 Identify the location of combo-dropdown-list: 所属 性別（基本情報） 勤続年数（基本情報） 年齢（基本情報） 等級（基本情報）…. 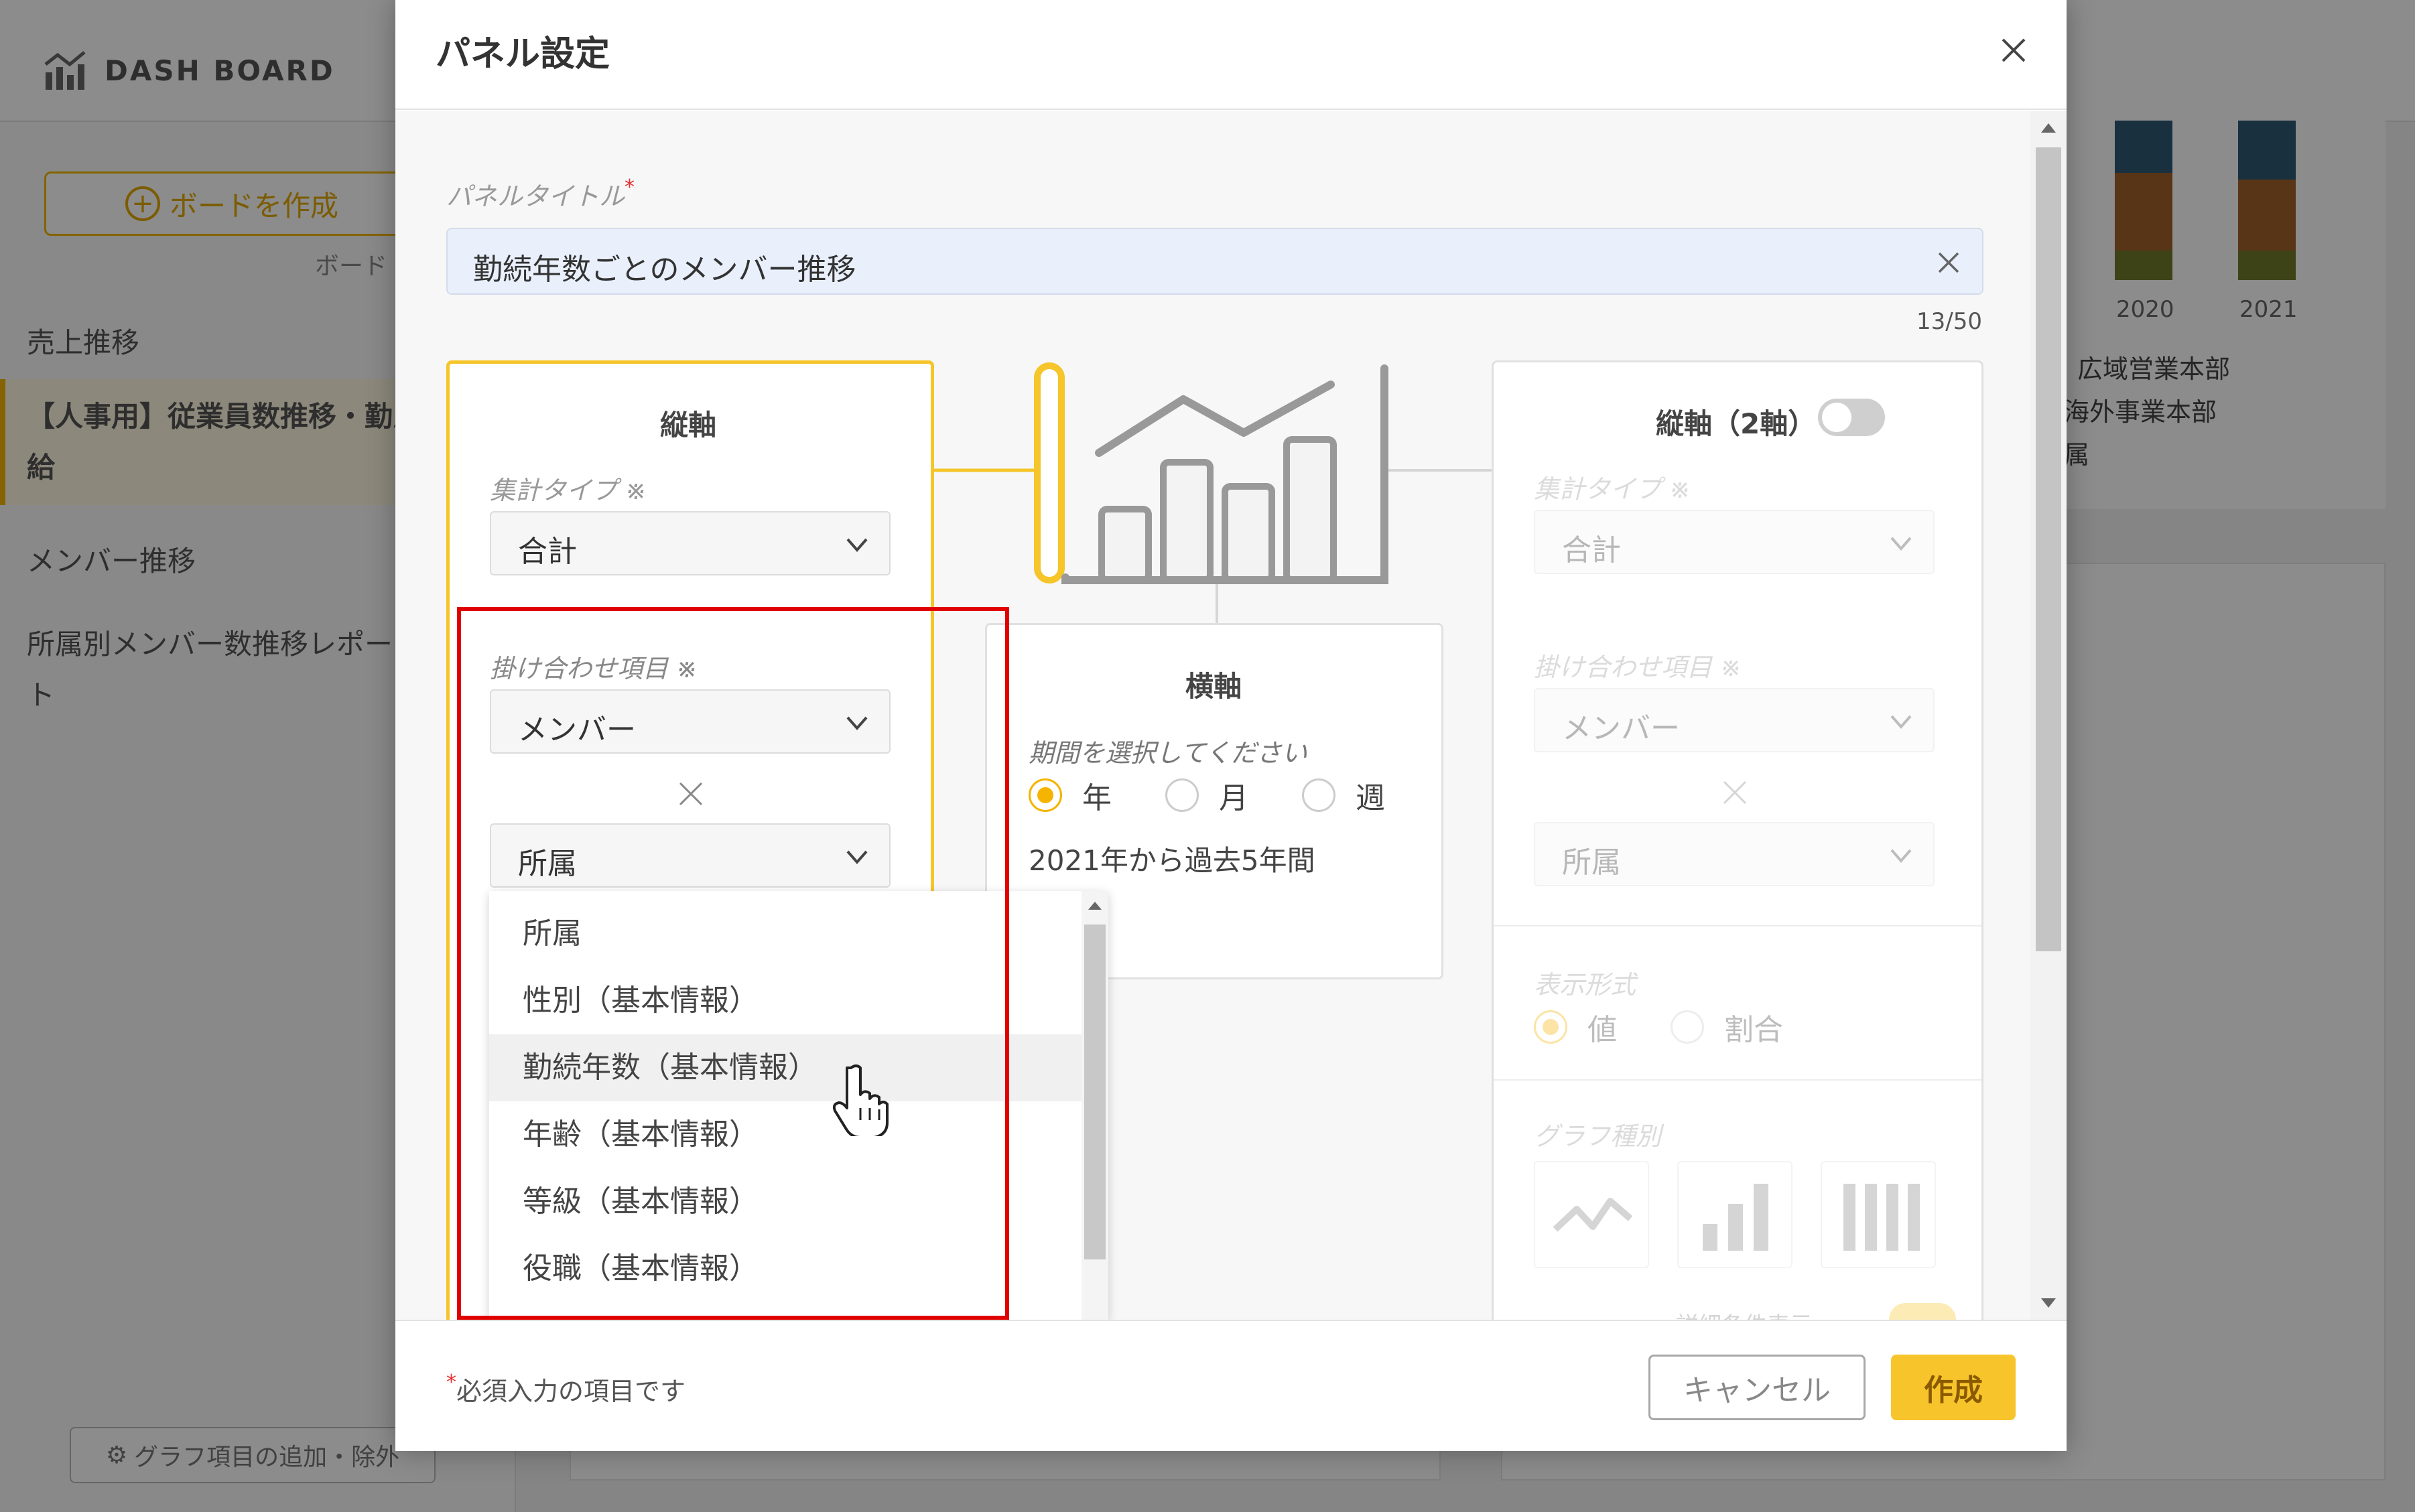
(798, 1105).